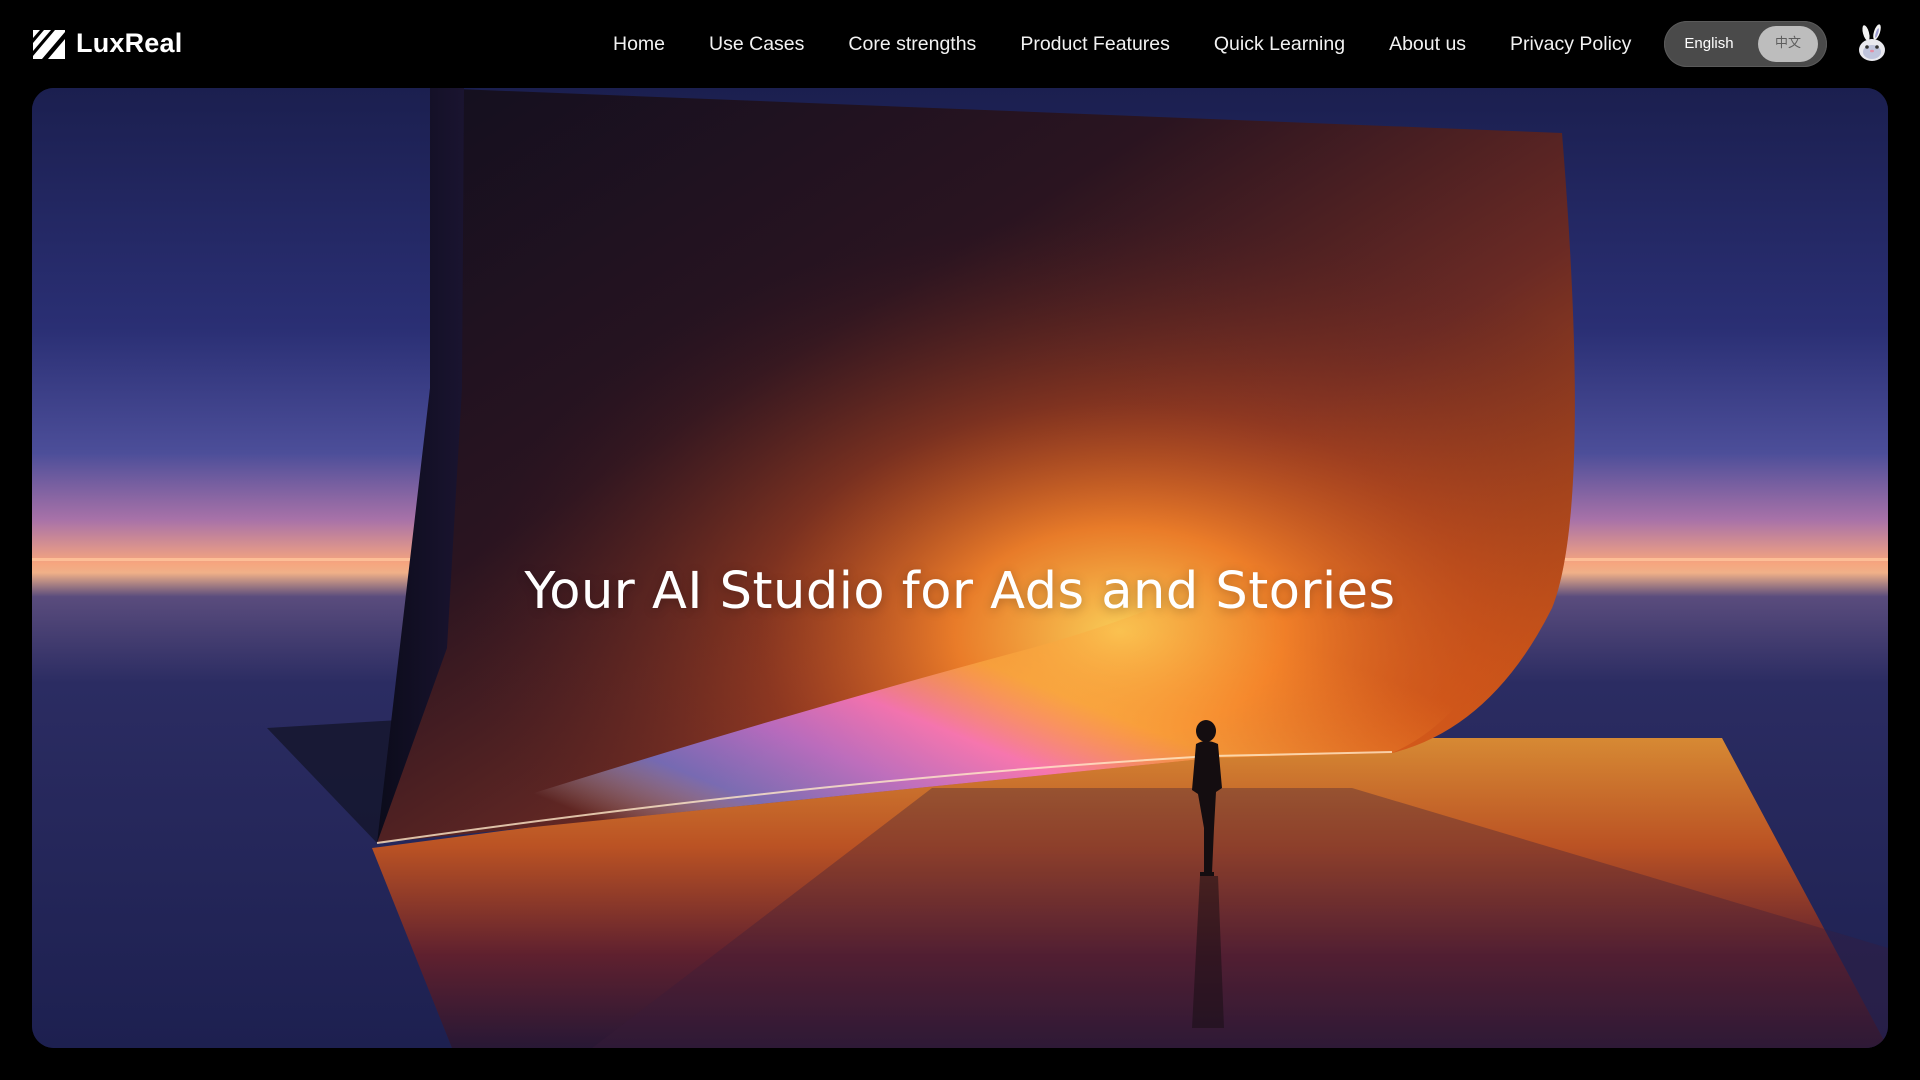 This screenshot has height=1080, width=1920. Describe the element at coordinates (756, 44) in the screenshot. I see `nav-use-cases: Use Cases` at that location.